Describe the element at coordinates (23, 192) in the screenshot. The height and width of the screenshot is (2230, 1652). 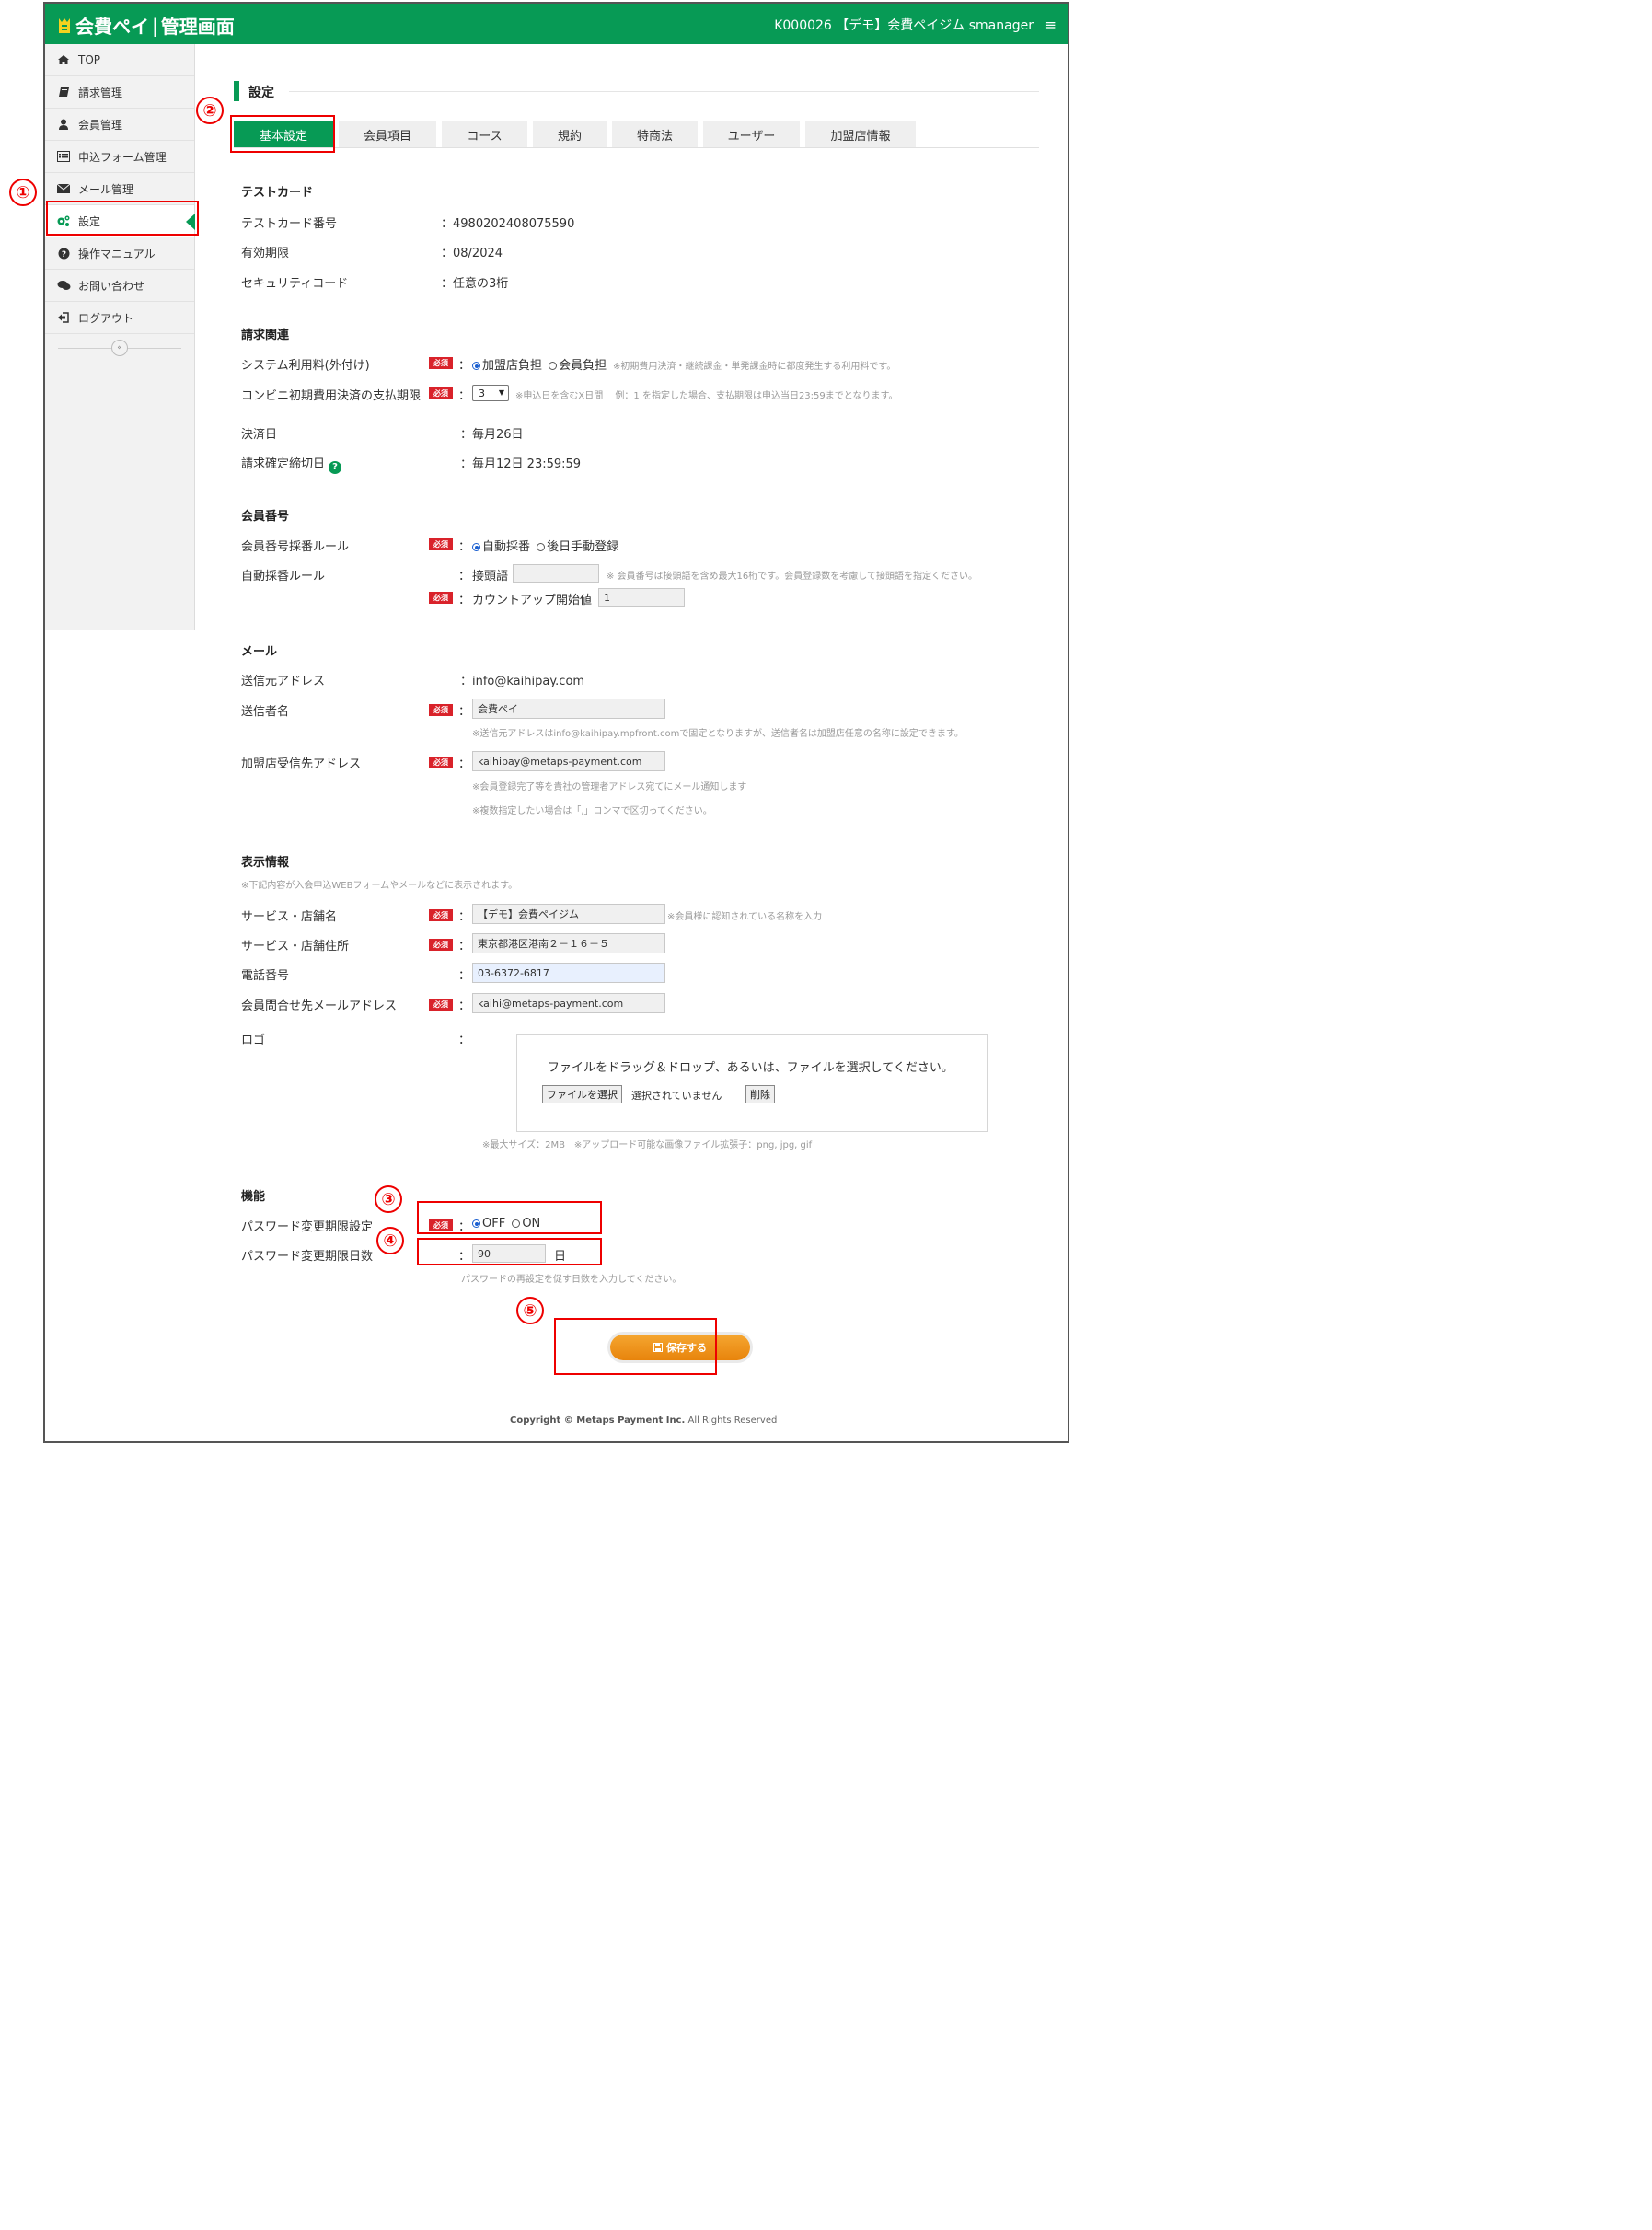
I see `annotation-1: ①` at that location.